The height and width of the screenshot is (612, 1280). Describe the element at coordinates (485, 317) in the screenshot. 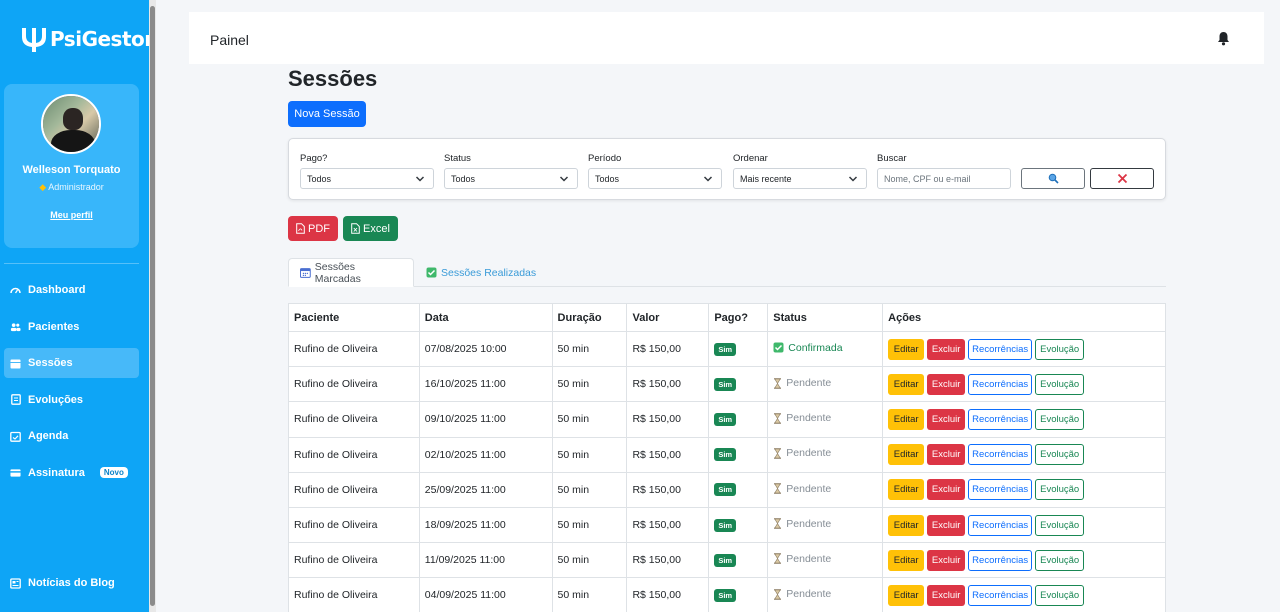

I see `column-header: Data` at that location.